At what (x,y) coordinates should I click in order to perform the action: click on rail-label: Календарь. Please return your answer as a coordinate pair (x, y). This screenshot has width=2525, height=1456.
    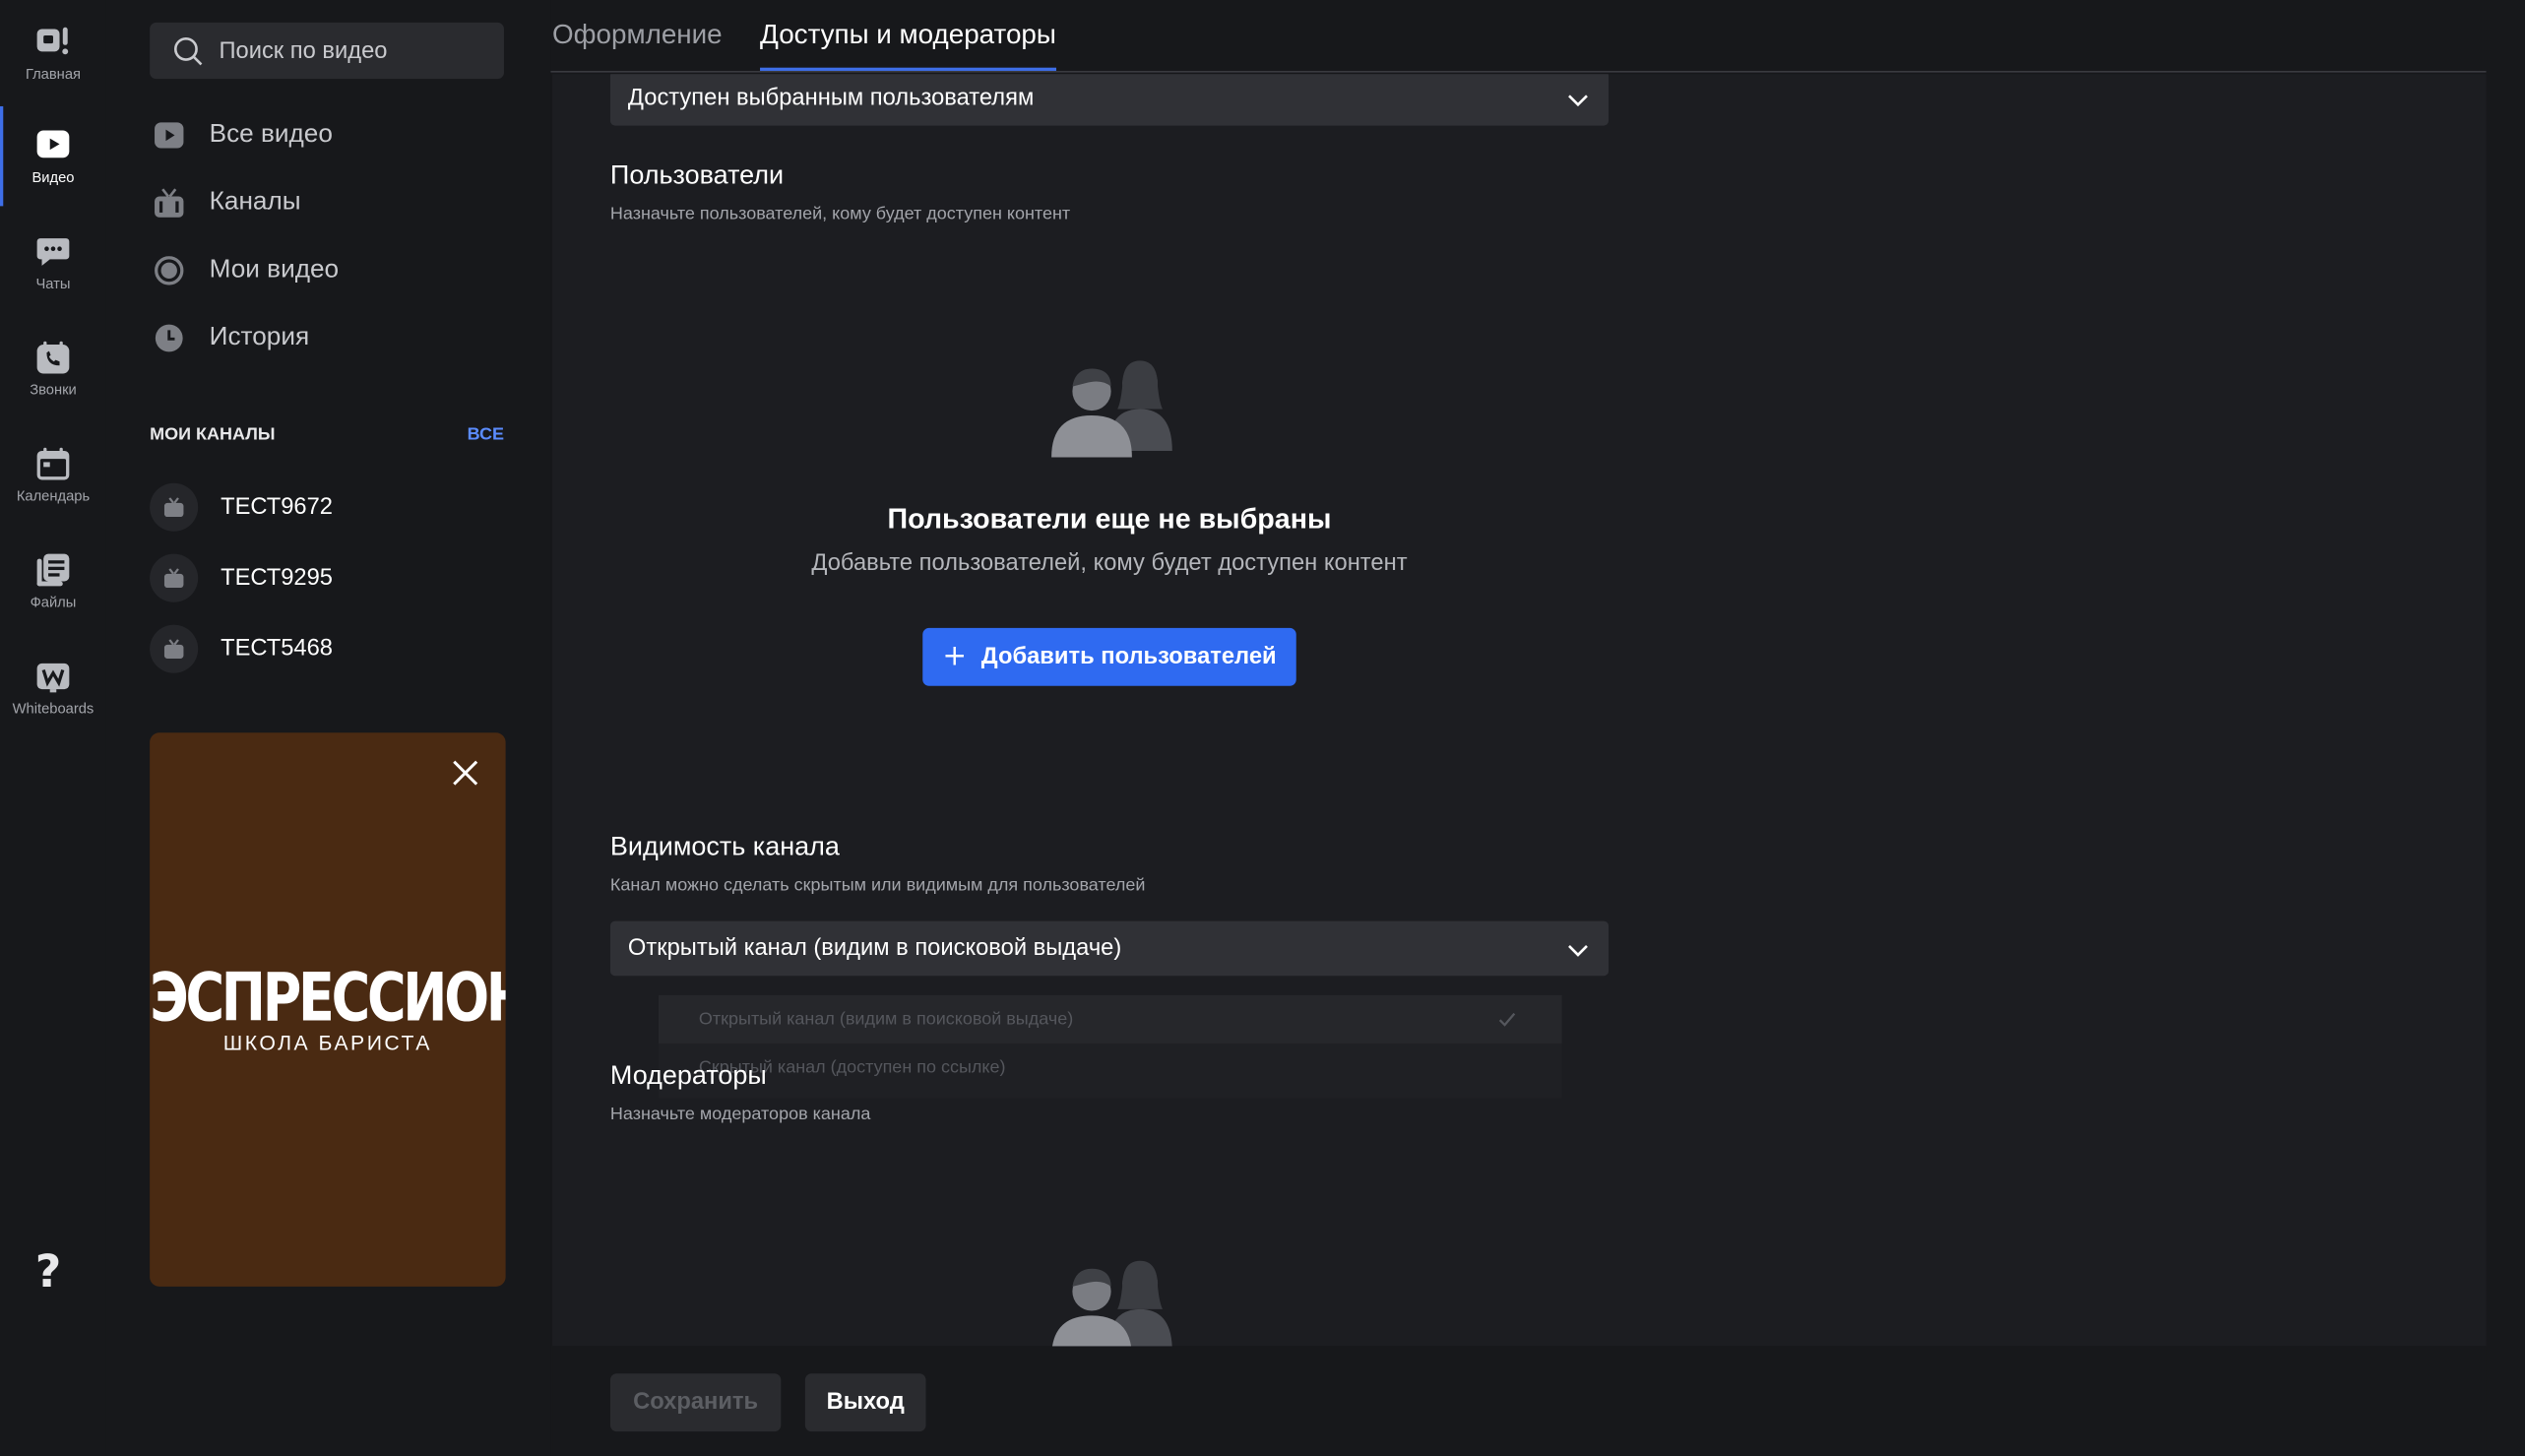
    Looking at the image, I should click on (54, 495).